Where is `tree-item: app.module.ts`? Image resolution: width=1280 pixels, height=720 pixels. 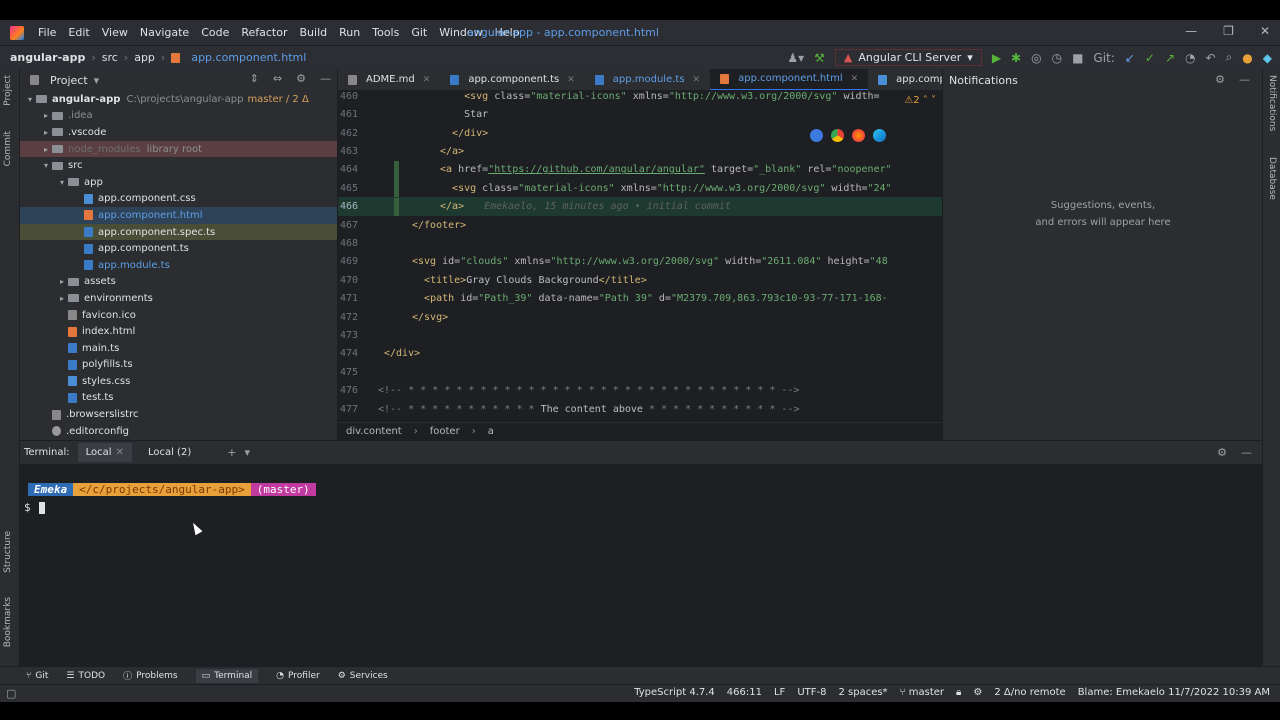
tree-item: app.module.ts is located at coordinates (178, 265).